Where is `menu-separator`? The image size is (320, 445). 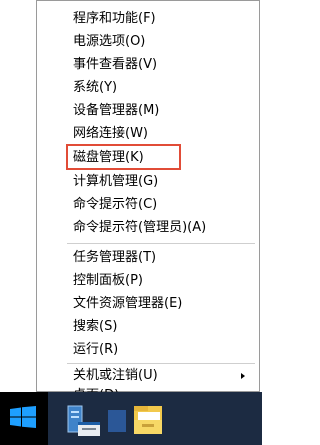 menu-separator is located at coordinates (161, 243).